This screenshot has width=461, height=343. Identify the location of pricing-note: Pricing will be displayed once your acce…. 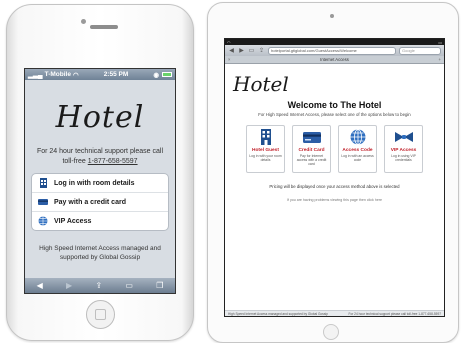
(334, 186).